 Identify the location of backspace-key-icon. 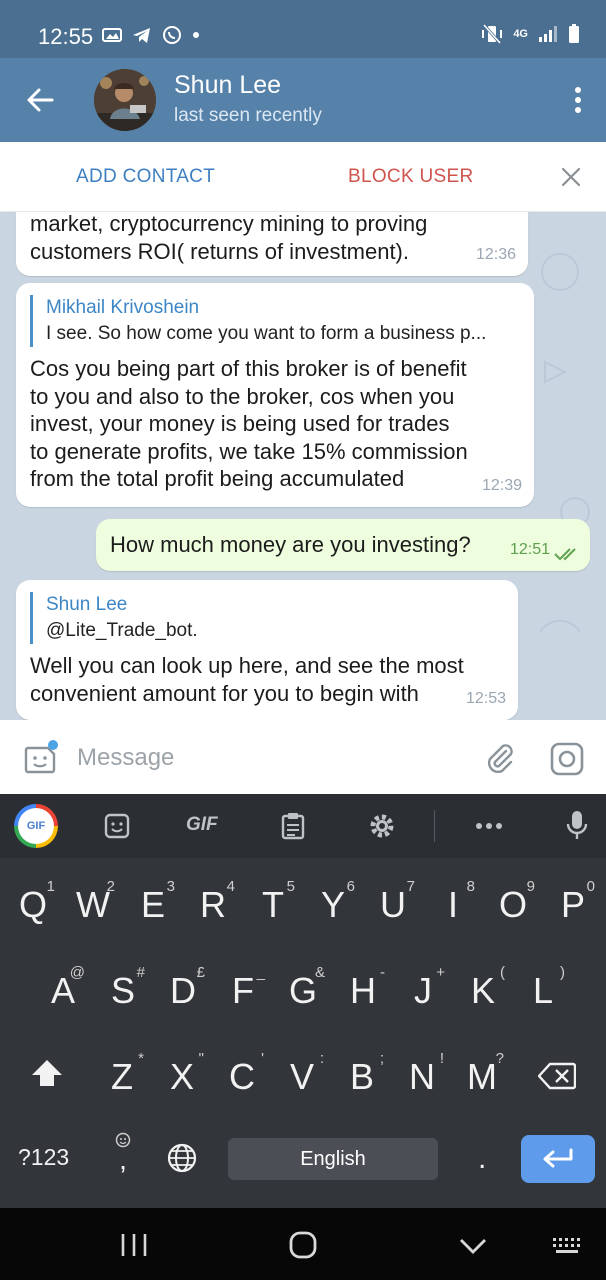
(557, 1076).